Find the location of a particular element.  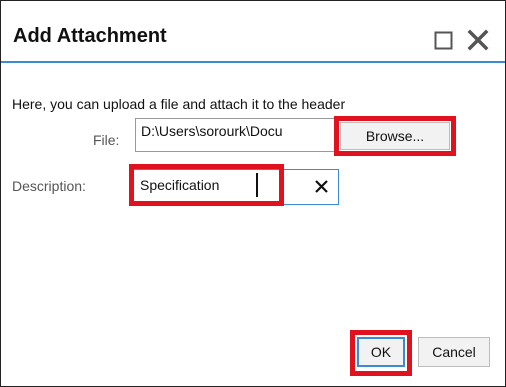

file-path-input: D:\Users\sorourk\Docu is located at coordinates (235, 135).